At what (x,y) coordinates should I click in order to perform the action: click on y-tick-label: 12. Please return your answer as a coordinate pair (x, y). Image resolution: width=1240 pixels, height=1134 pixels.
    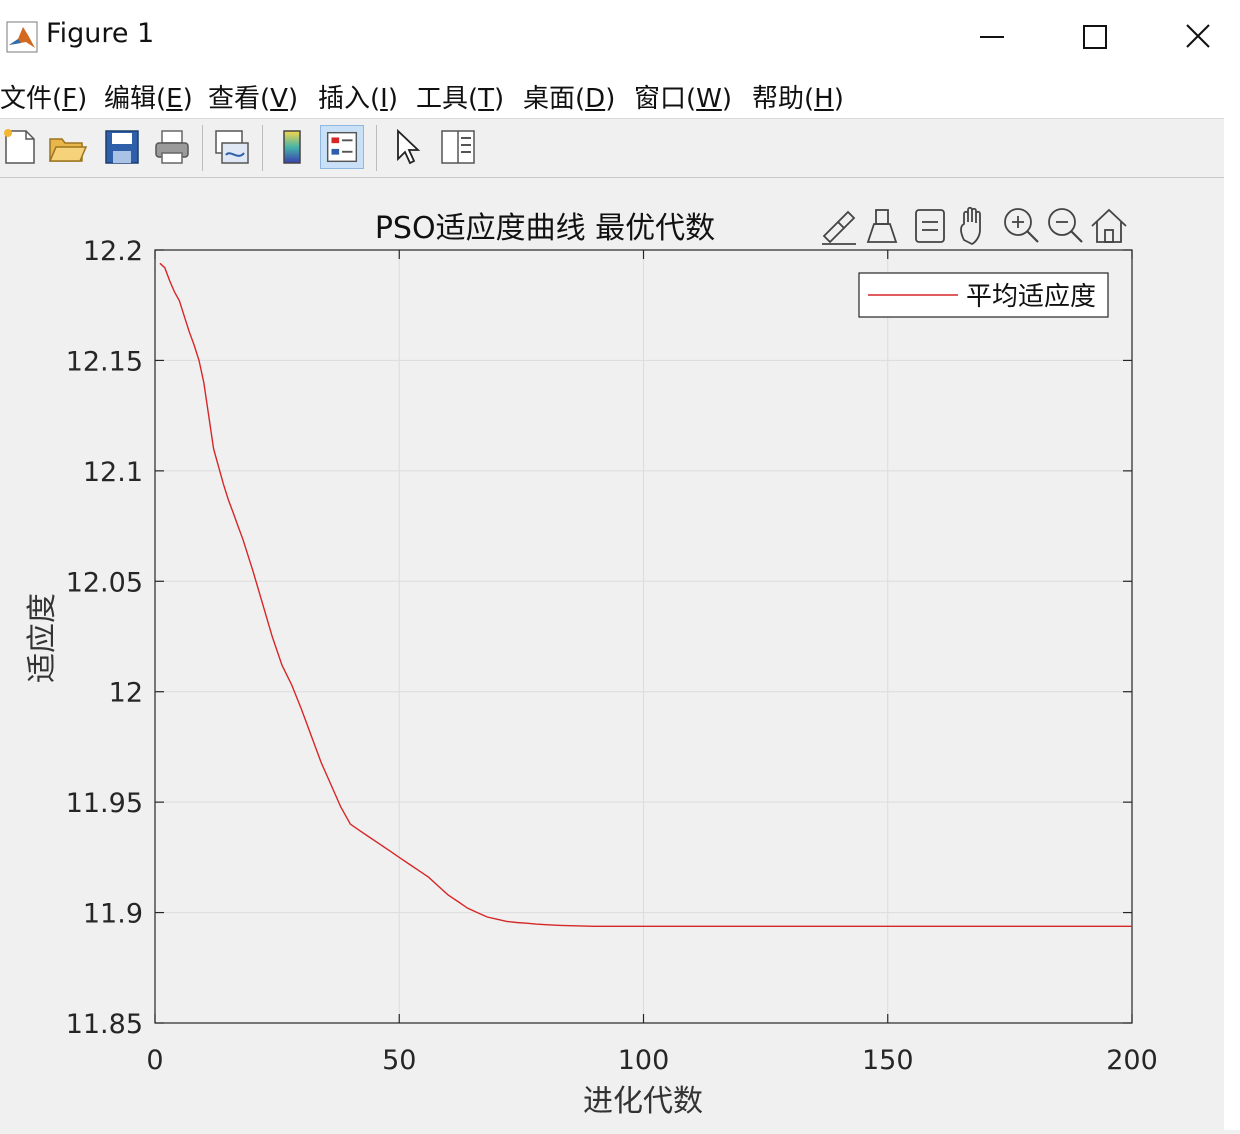
    Looking at the image, I should click on (126, 693).